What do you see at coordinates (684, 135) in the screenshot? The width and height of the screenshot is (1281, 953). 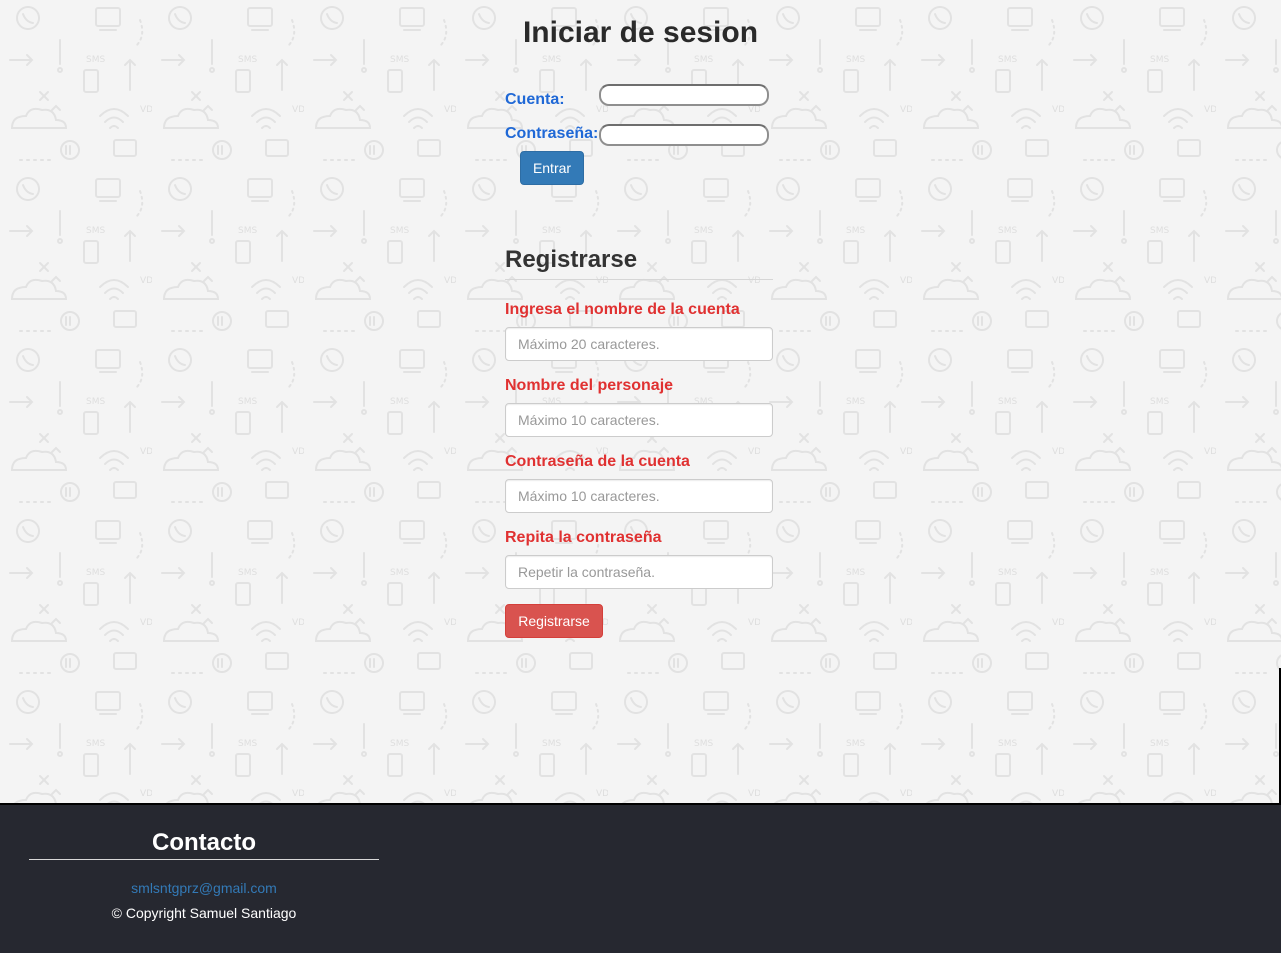 I see `password-input` at bounding box center [684, 135].